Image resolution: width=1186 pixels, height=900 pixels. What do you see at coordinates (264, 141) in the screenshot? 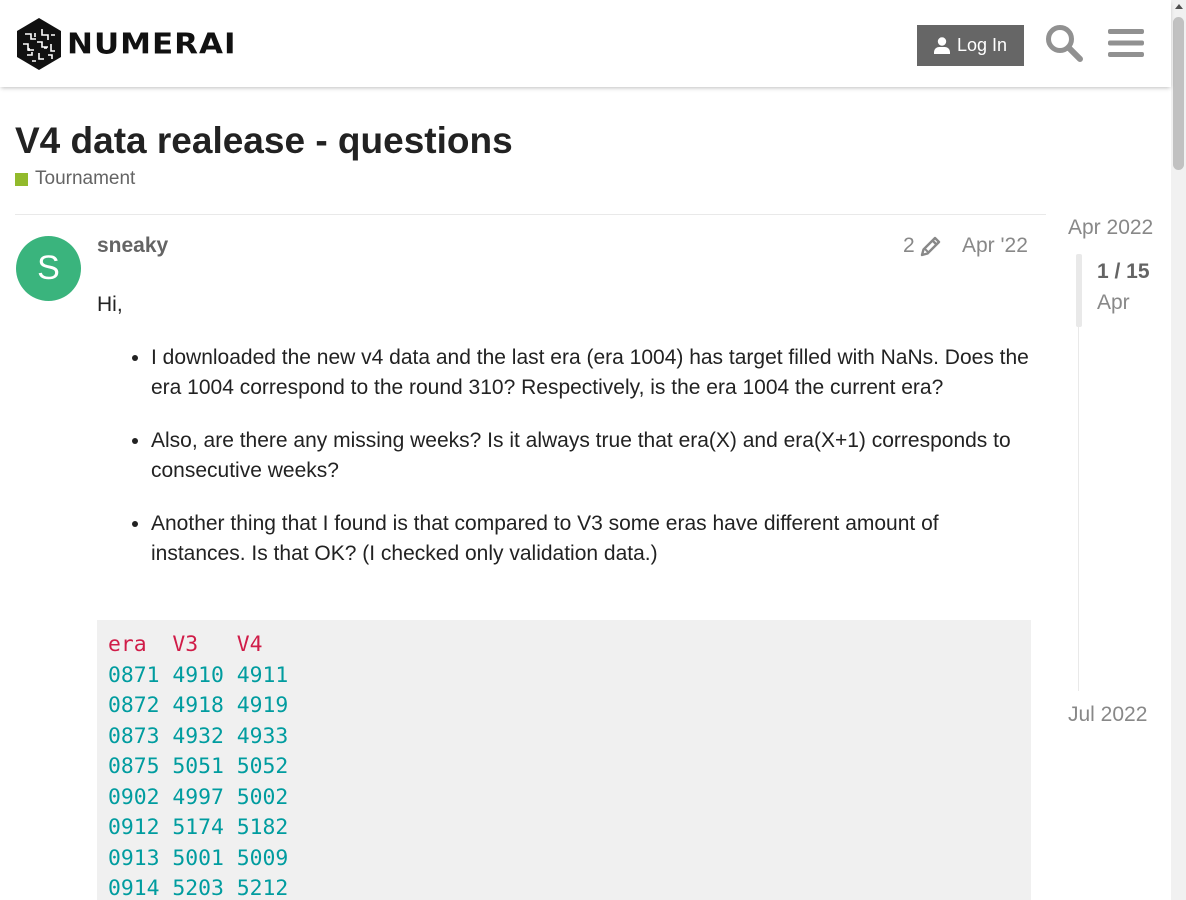
I see `topic-title: V4 data realease - questions` at bounding box center [264, 141].